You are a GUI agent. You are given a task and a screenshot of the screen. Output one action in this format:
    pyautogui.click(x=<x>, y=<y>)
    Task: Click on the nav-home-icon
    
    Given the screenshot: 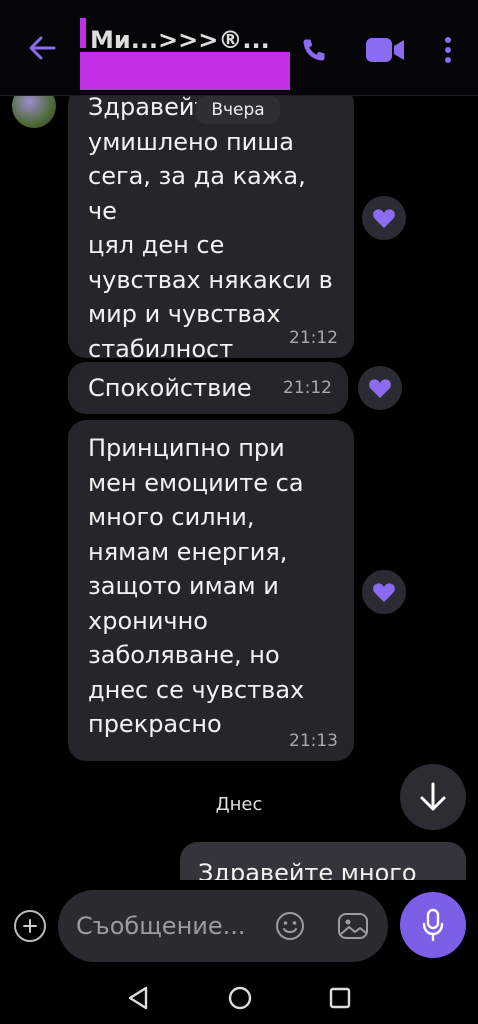 What is the action you would take?
    pyautogui.click(x=240, y=998)
    